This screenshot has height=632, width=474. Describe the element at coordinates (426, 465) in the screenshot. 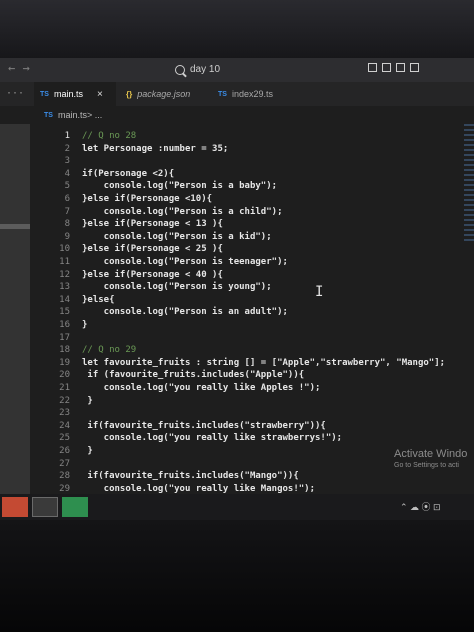

I see `watermark-subtitle: Go to Settings to acti` at that location.